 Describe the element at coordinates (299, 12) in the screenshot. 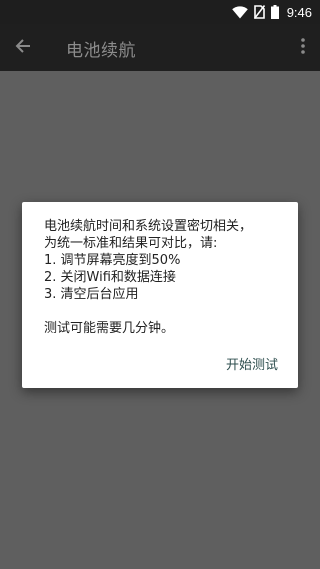

I see `status-time: 9:46` at that location.